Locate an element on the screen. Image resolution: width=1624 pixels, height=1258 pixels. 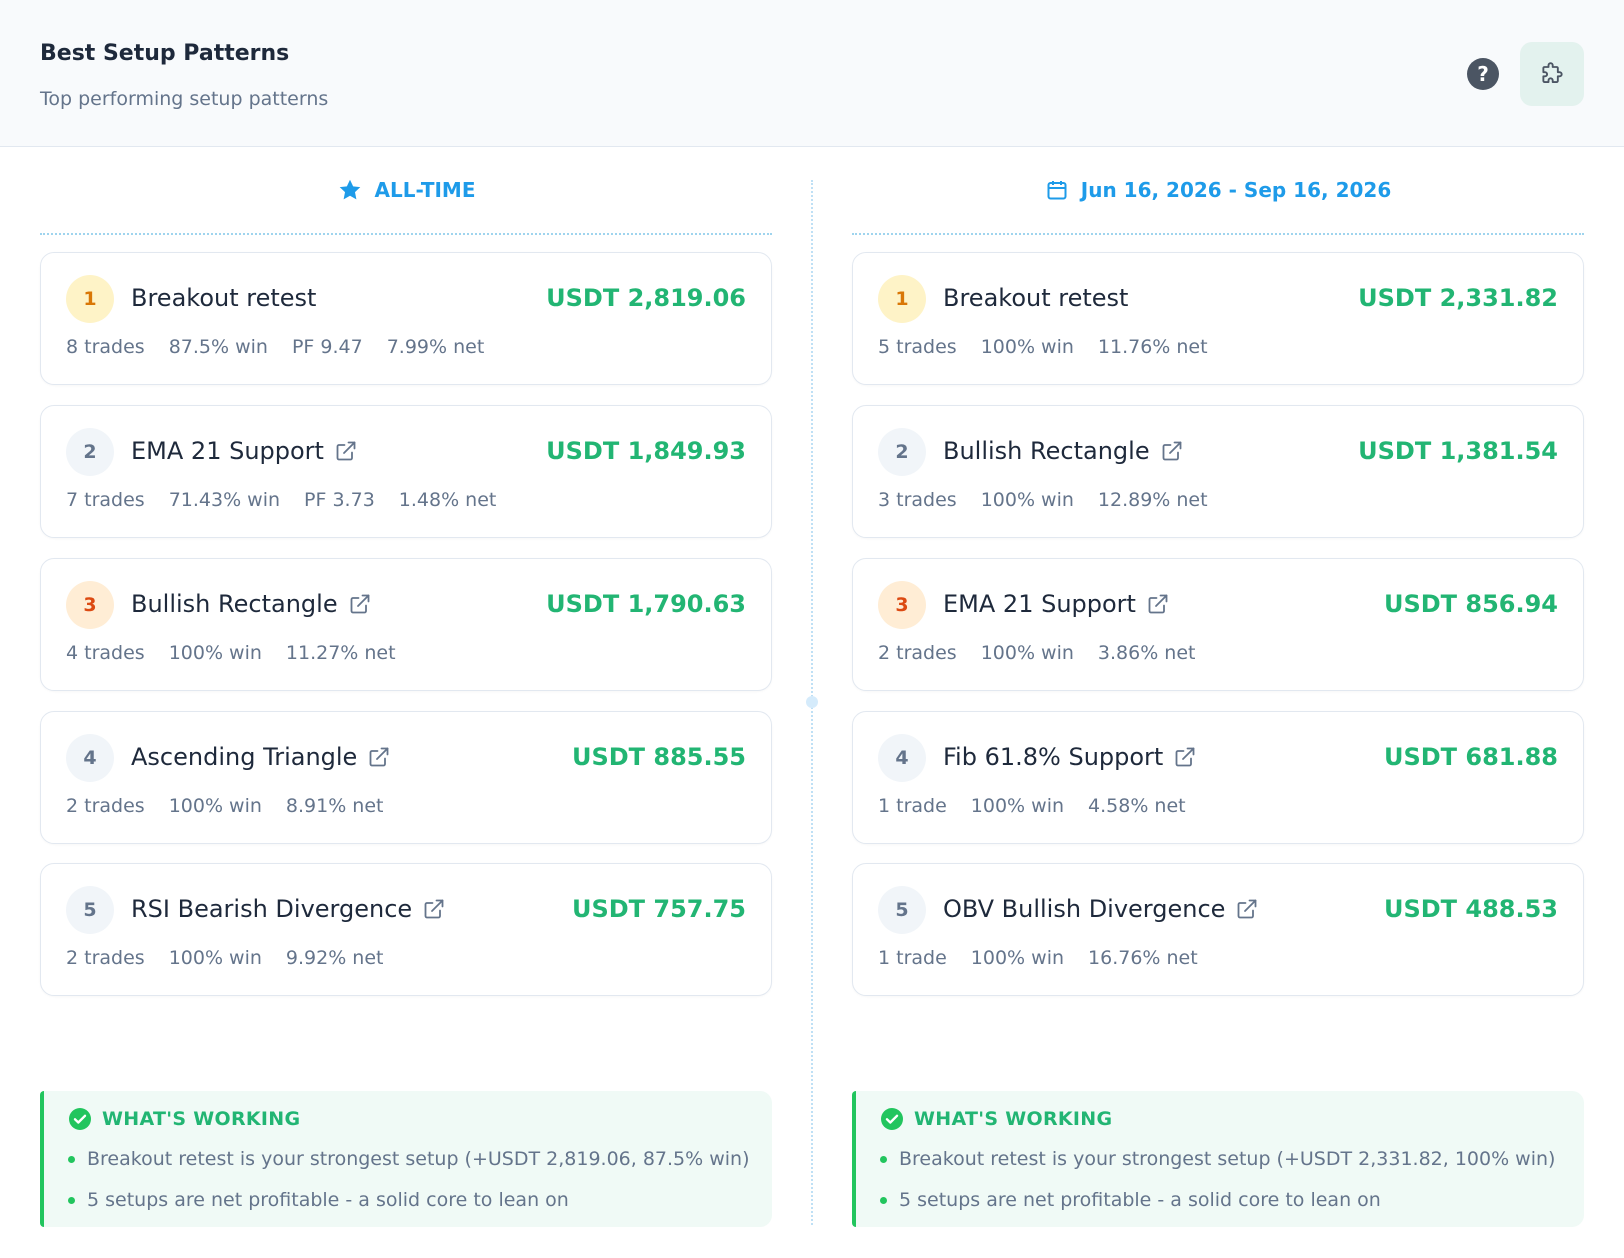
setup-name: Ascending Triangle is located at coordinates (244, 757).